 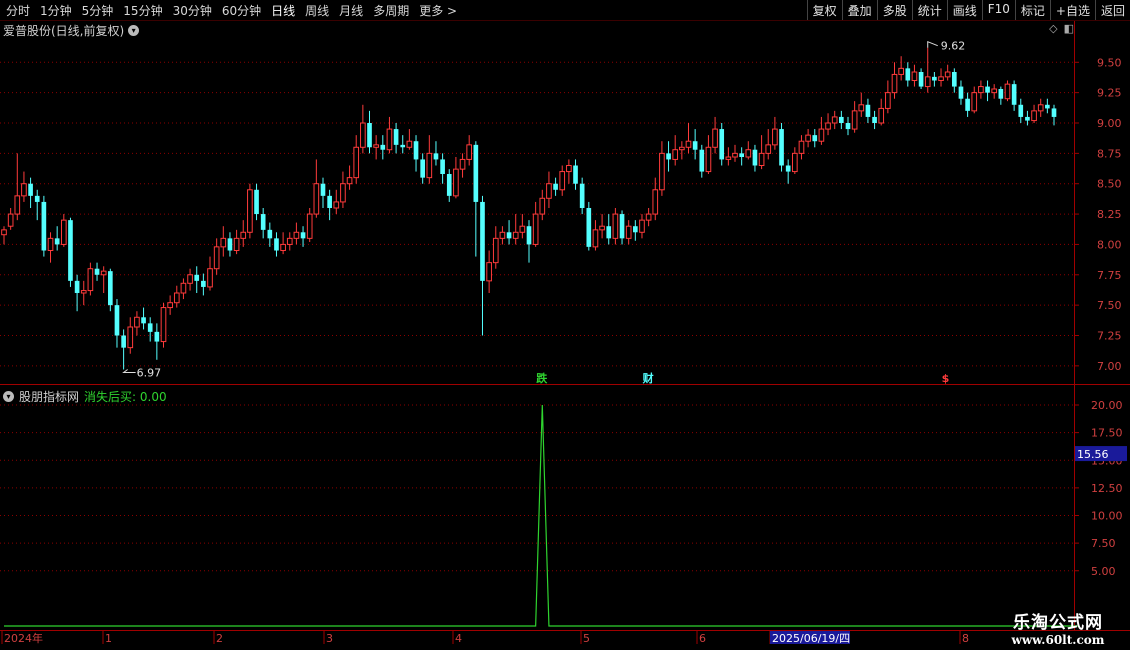 What do you see at coordinates (1109, 123) in the screenshot?
I see `price-tick-label: 9.00` at bounding box center [1109, 123].